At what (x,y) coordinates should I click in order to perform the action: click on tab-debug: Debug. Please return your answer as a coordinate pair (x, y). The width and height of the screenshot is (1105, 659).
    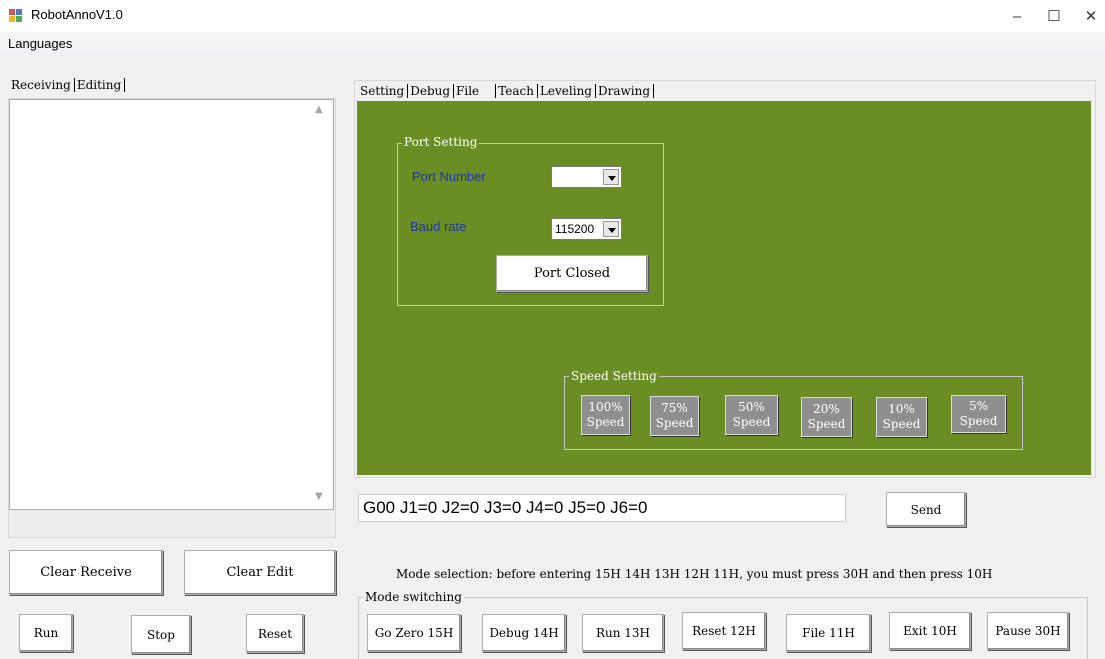
    Looking at the image, I should click on (431, 91).